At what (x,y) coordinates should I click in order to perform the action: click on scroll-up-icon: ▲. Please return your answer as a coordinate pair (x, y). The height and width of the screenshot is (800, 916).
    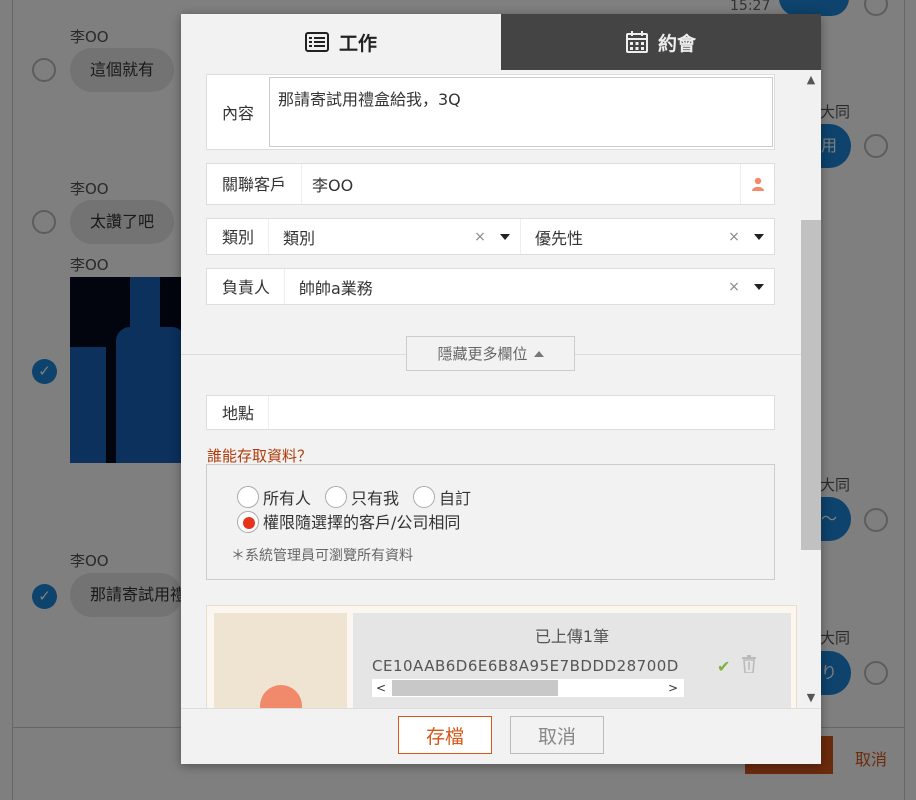
    Looking at the image, I should click on (811, 80).